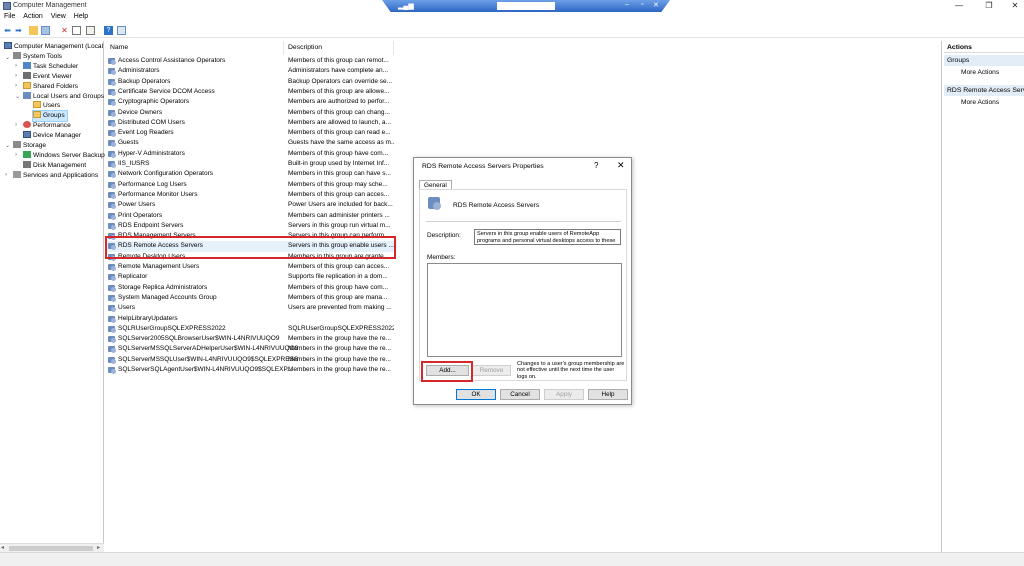  I want to click on forward-icon: ➡, so click(18, 30).